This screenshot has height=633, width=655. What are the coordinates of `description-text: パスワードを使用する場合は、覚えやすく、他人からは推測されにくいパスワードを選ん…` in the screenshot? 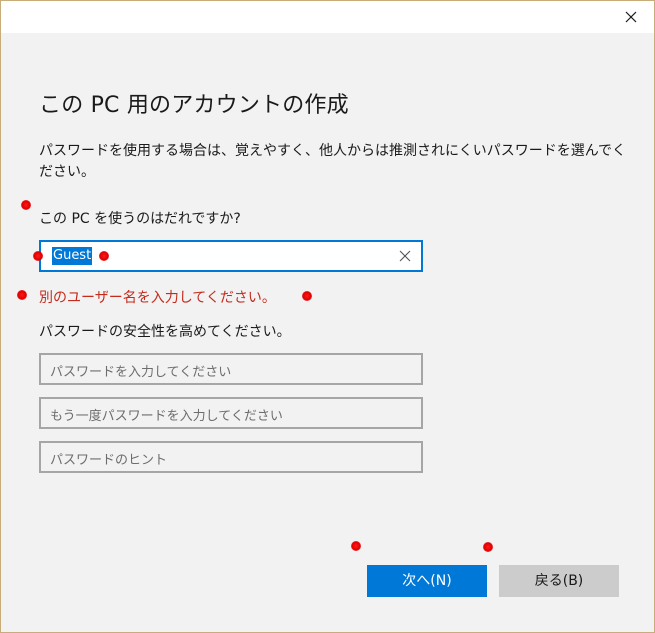 It's located at (333, 161).